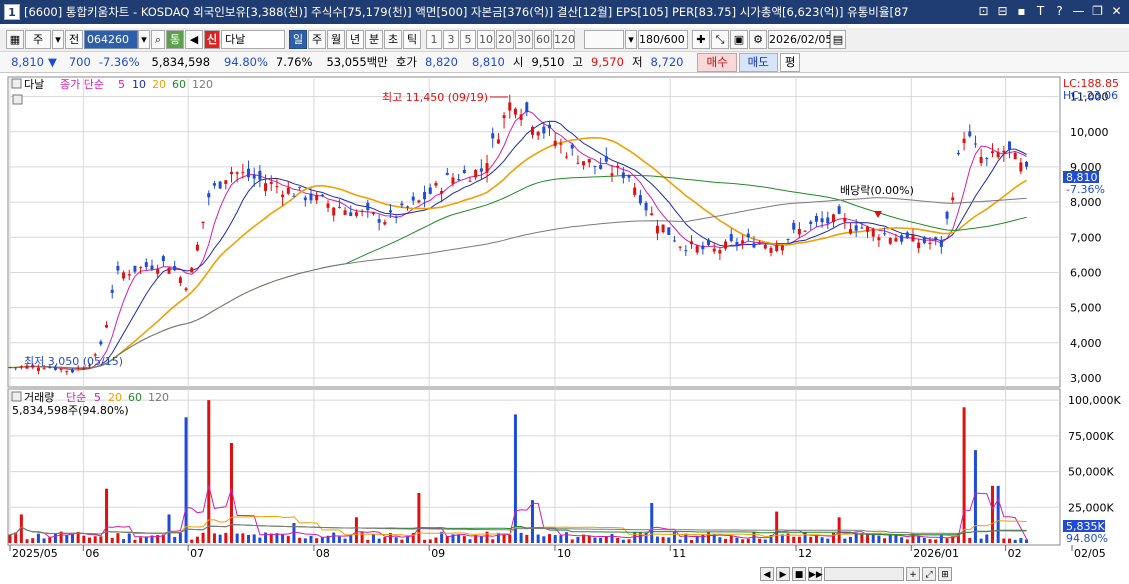 The height and width of the screenshot is (584, 1129). I want to click on minimize-button: —, so click(1078, 11).